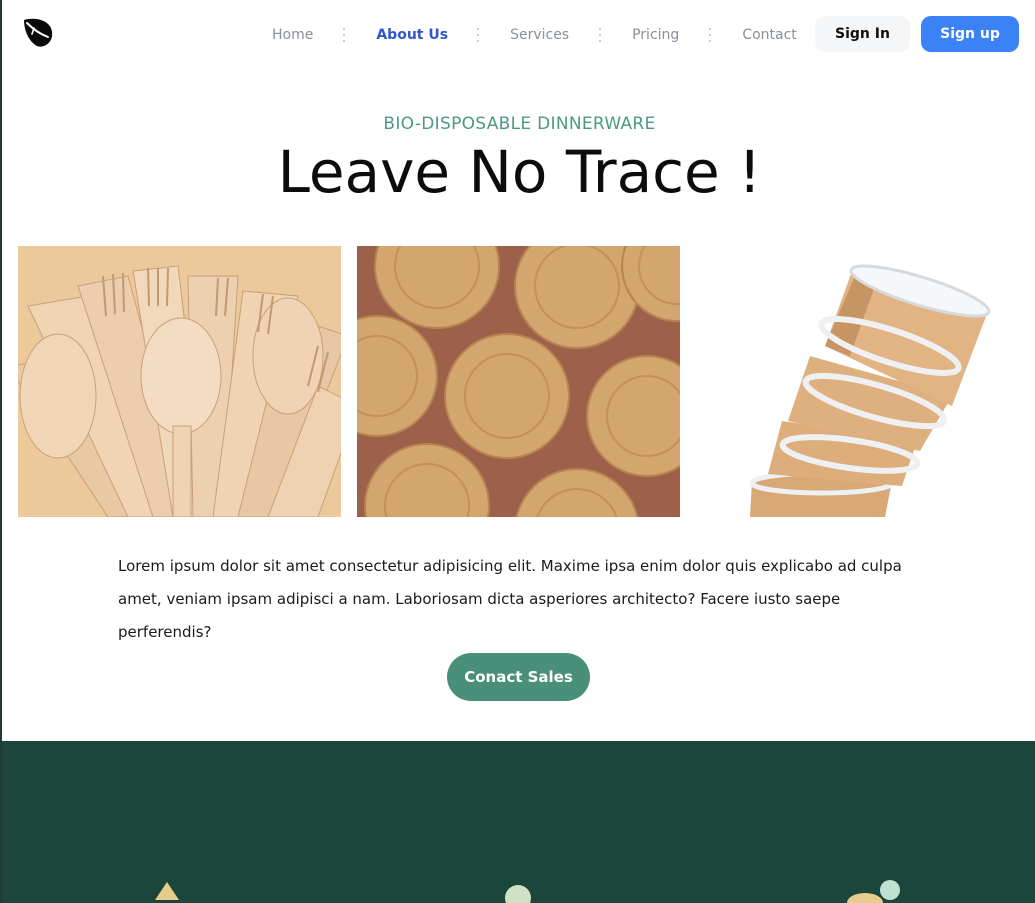  What do you see at coordinates (518, 381) in the screenshot?
I see `paper-plates-image` at bounding box center [518, 381].